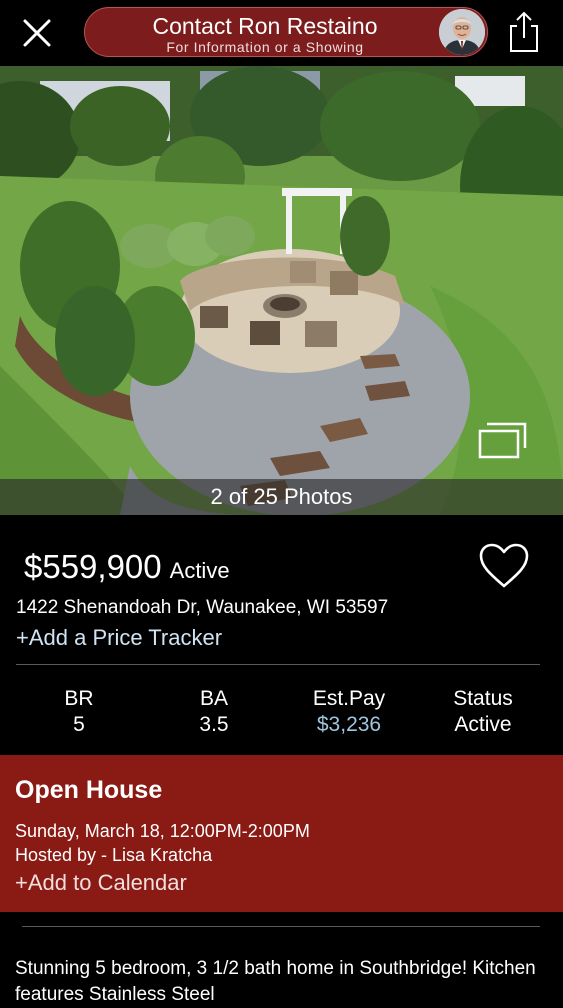 This screenshot has height=1008, width=563. What do you see at coordinates (483, 698) in the screenshot?
I see `stat-label: Status` at bounding box center [483, 698].